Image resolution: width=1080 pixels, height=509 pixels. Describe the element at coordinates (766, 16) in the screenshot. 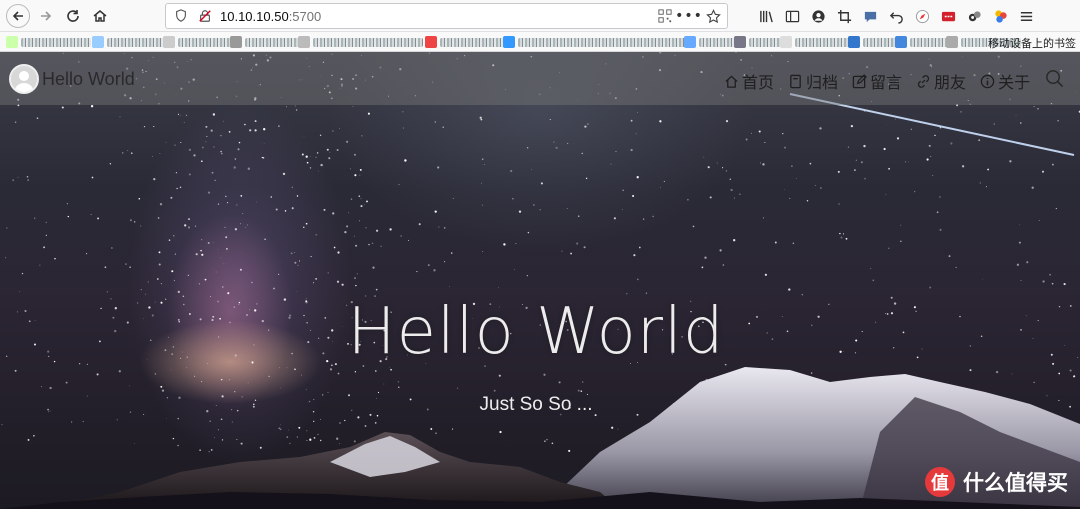

I see `library-icon` at that location.